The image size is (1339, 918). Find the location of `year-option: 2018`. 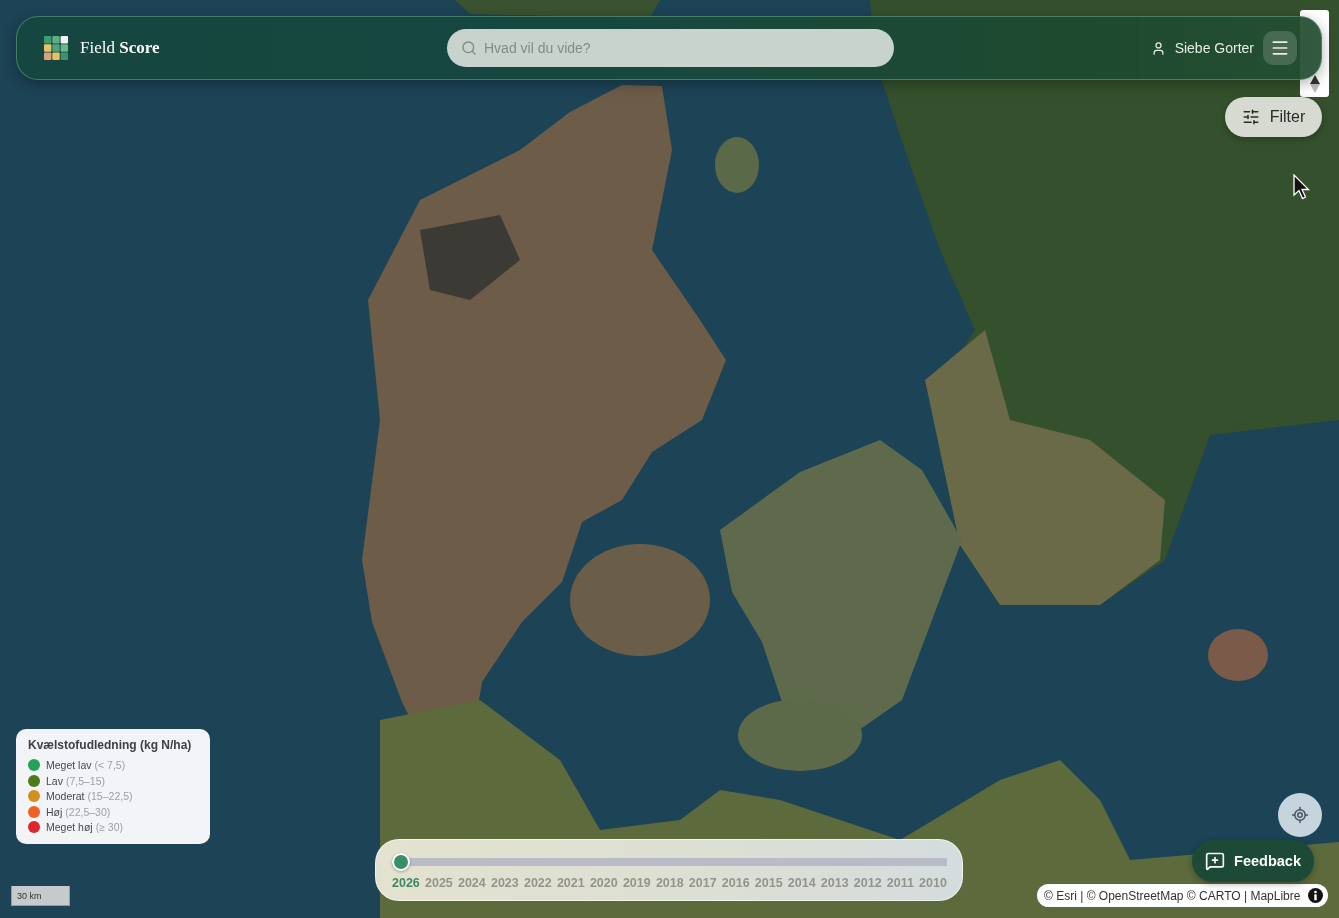

year-option: 2018 is located at coordinates (669, 883).